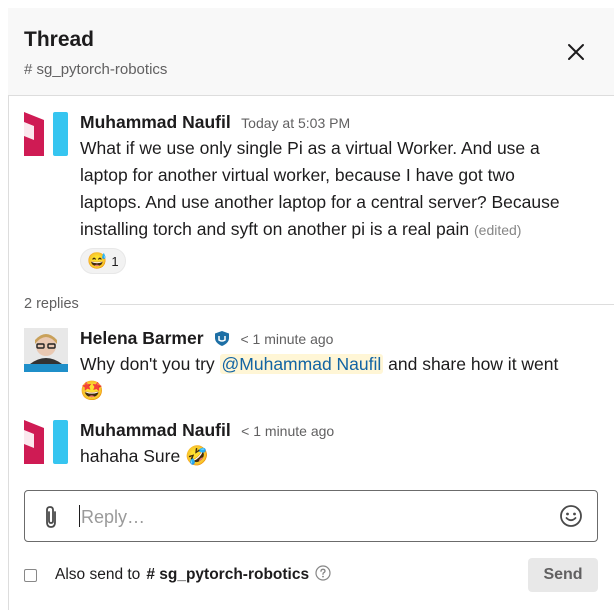  I want to click on reaction-pill: 😅 1, so click(103, 261).